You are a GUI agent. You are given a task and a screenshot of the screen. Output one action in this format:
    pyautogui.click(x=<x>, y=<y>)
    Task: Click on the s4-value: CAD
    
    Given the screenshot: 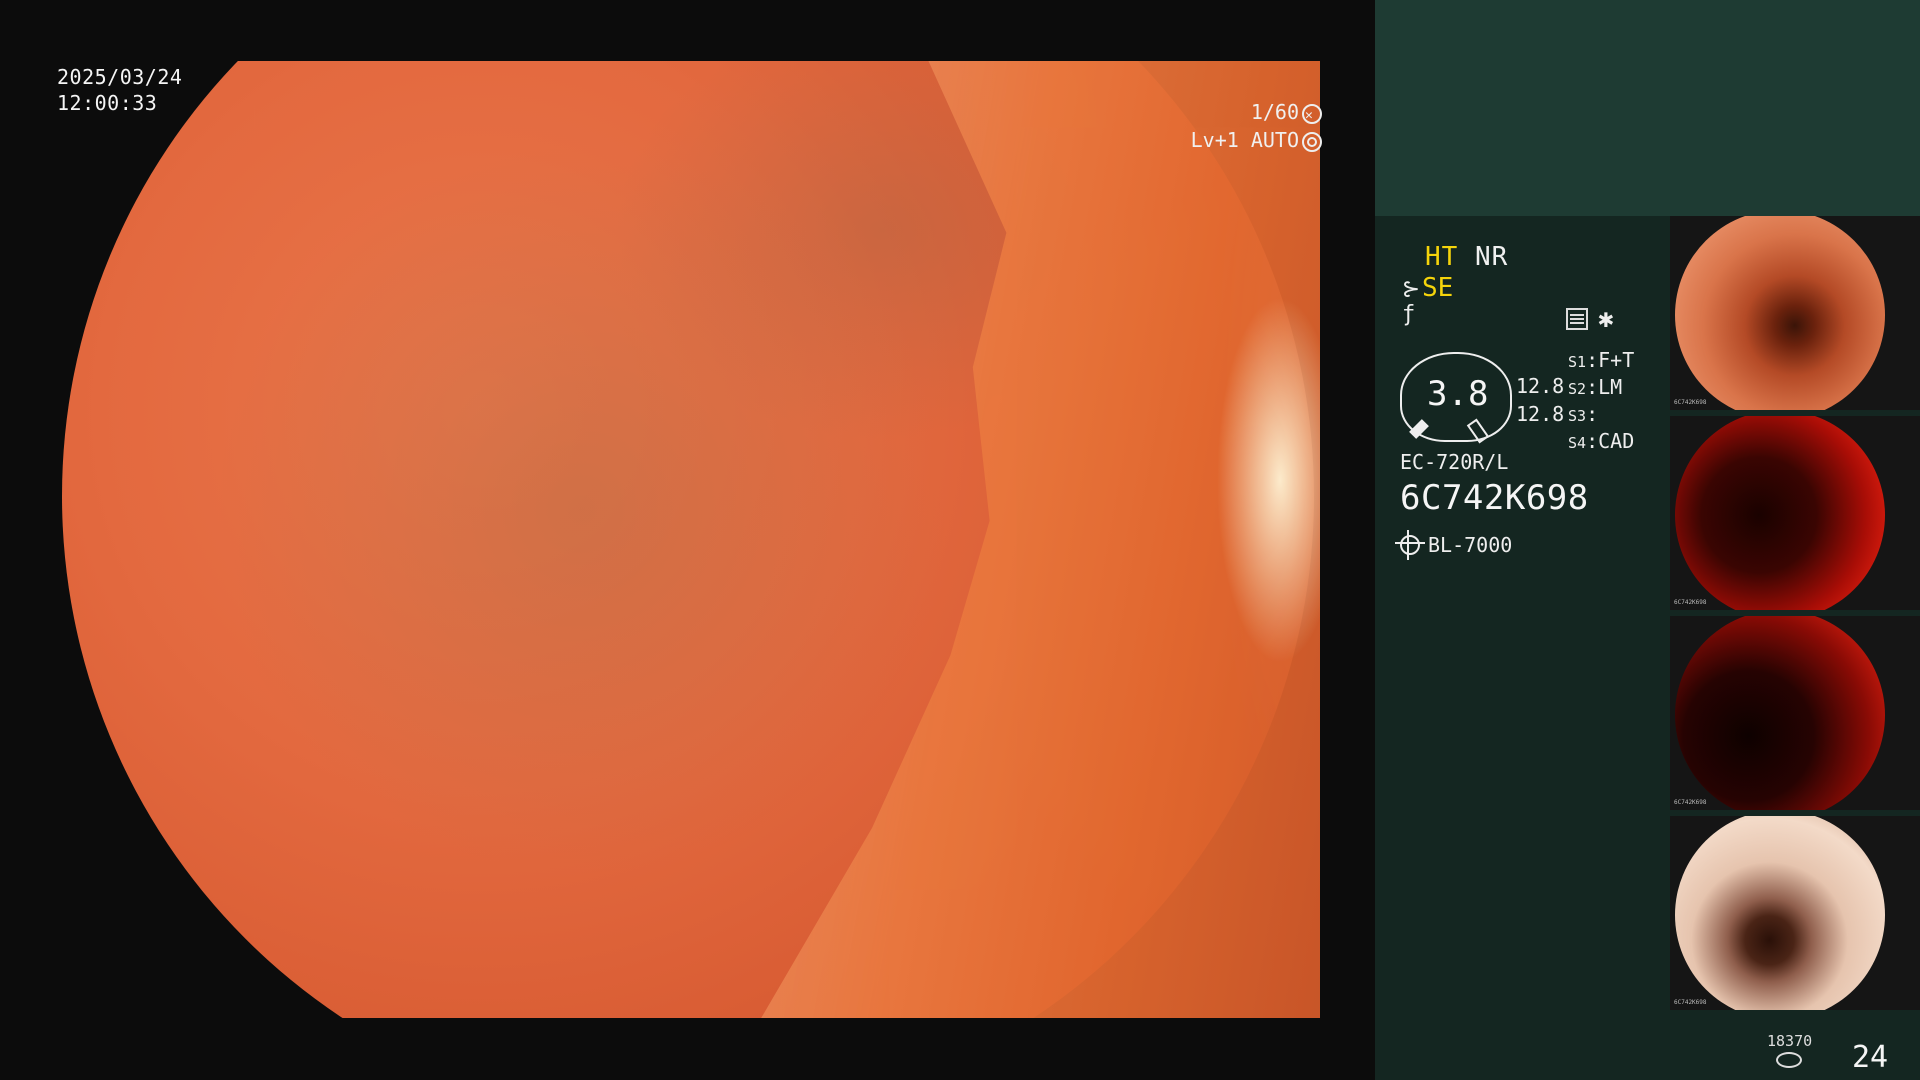 What is the action you would take?
    pyautogui.click(x=1616, y=441)
    